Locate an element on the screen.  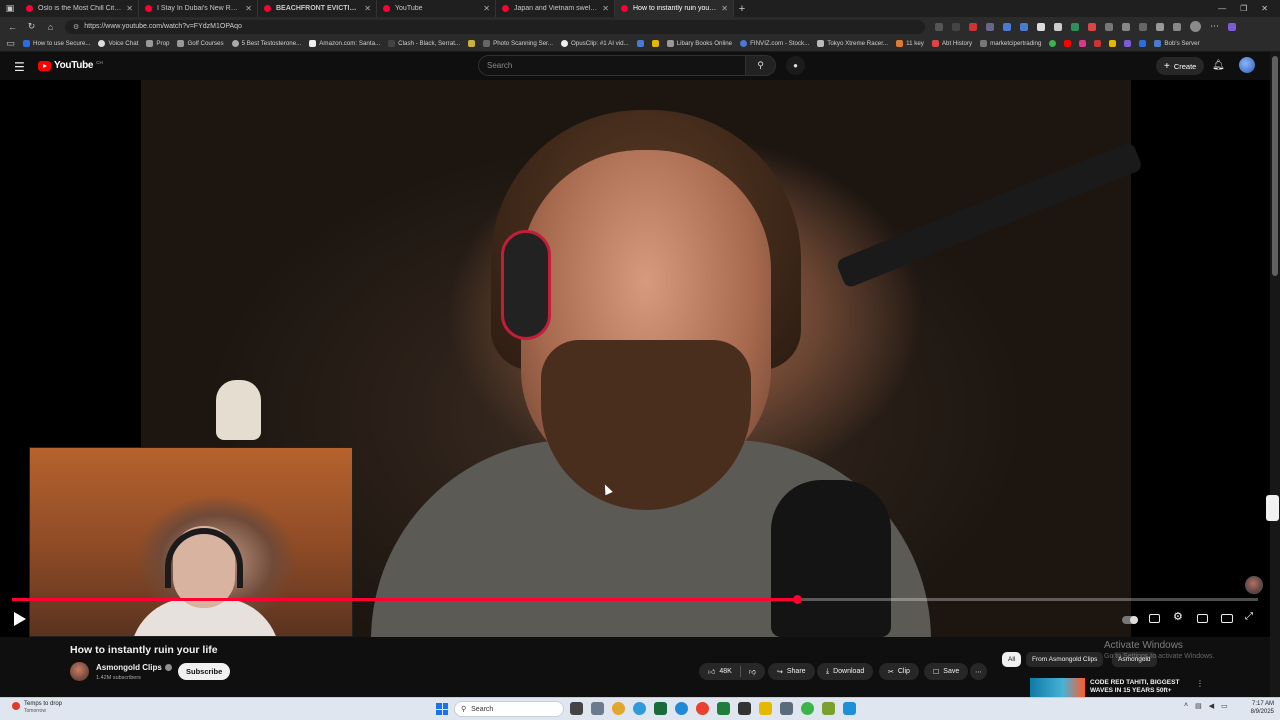
minimize-icon: — is located at coordinates (1222, 8).